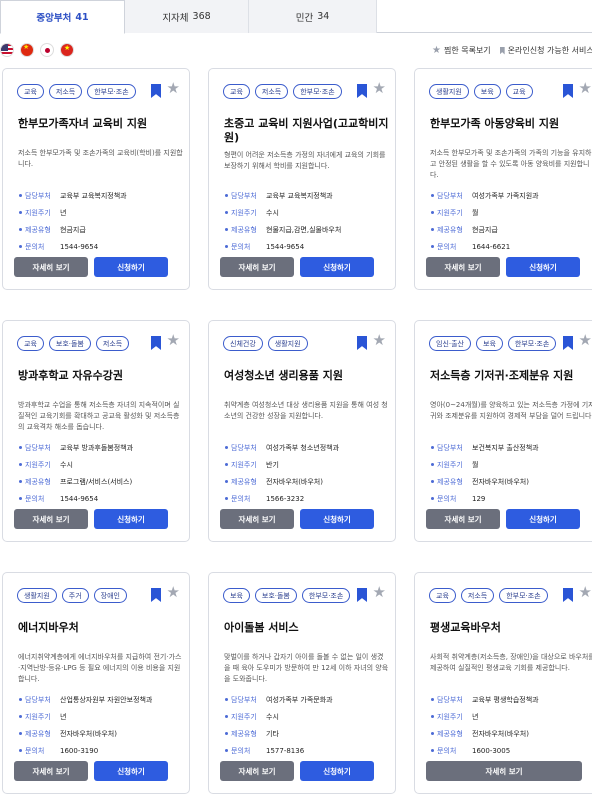  Describe the element at coordinates (97, 447) in the screenshot. I see `info-value: 교육부 방과후돌봄정책과` at that location.